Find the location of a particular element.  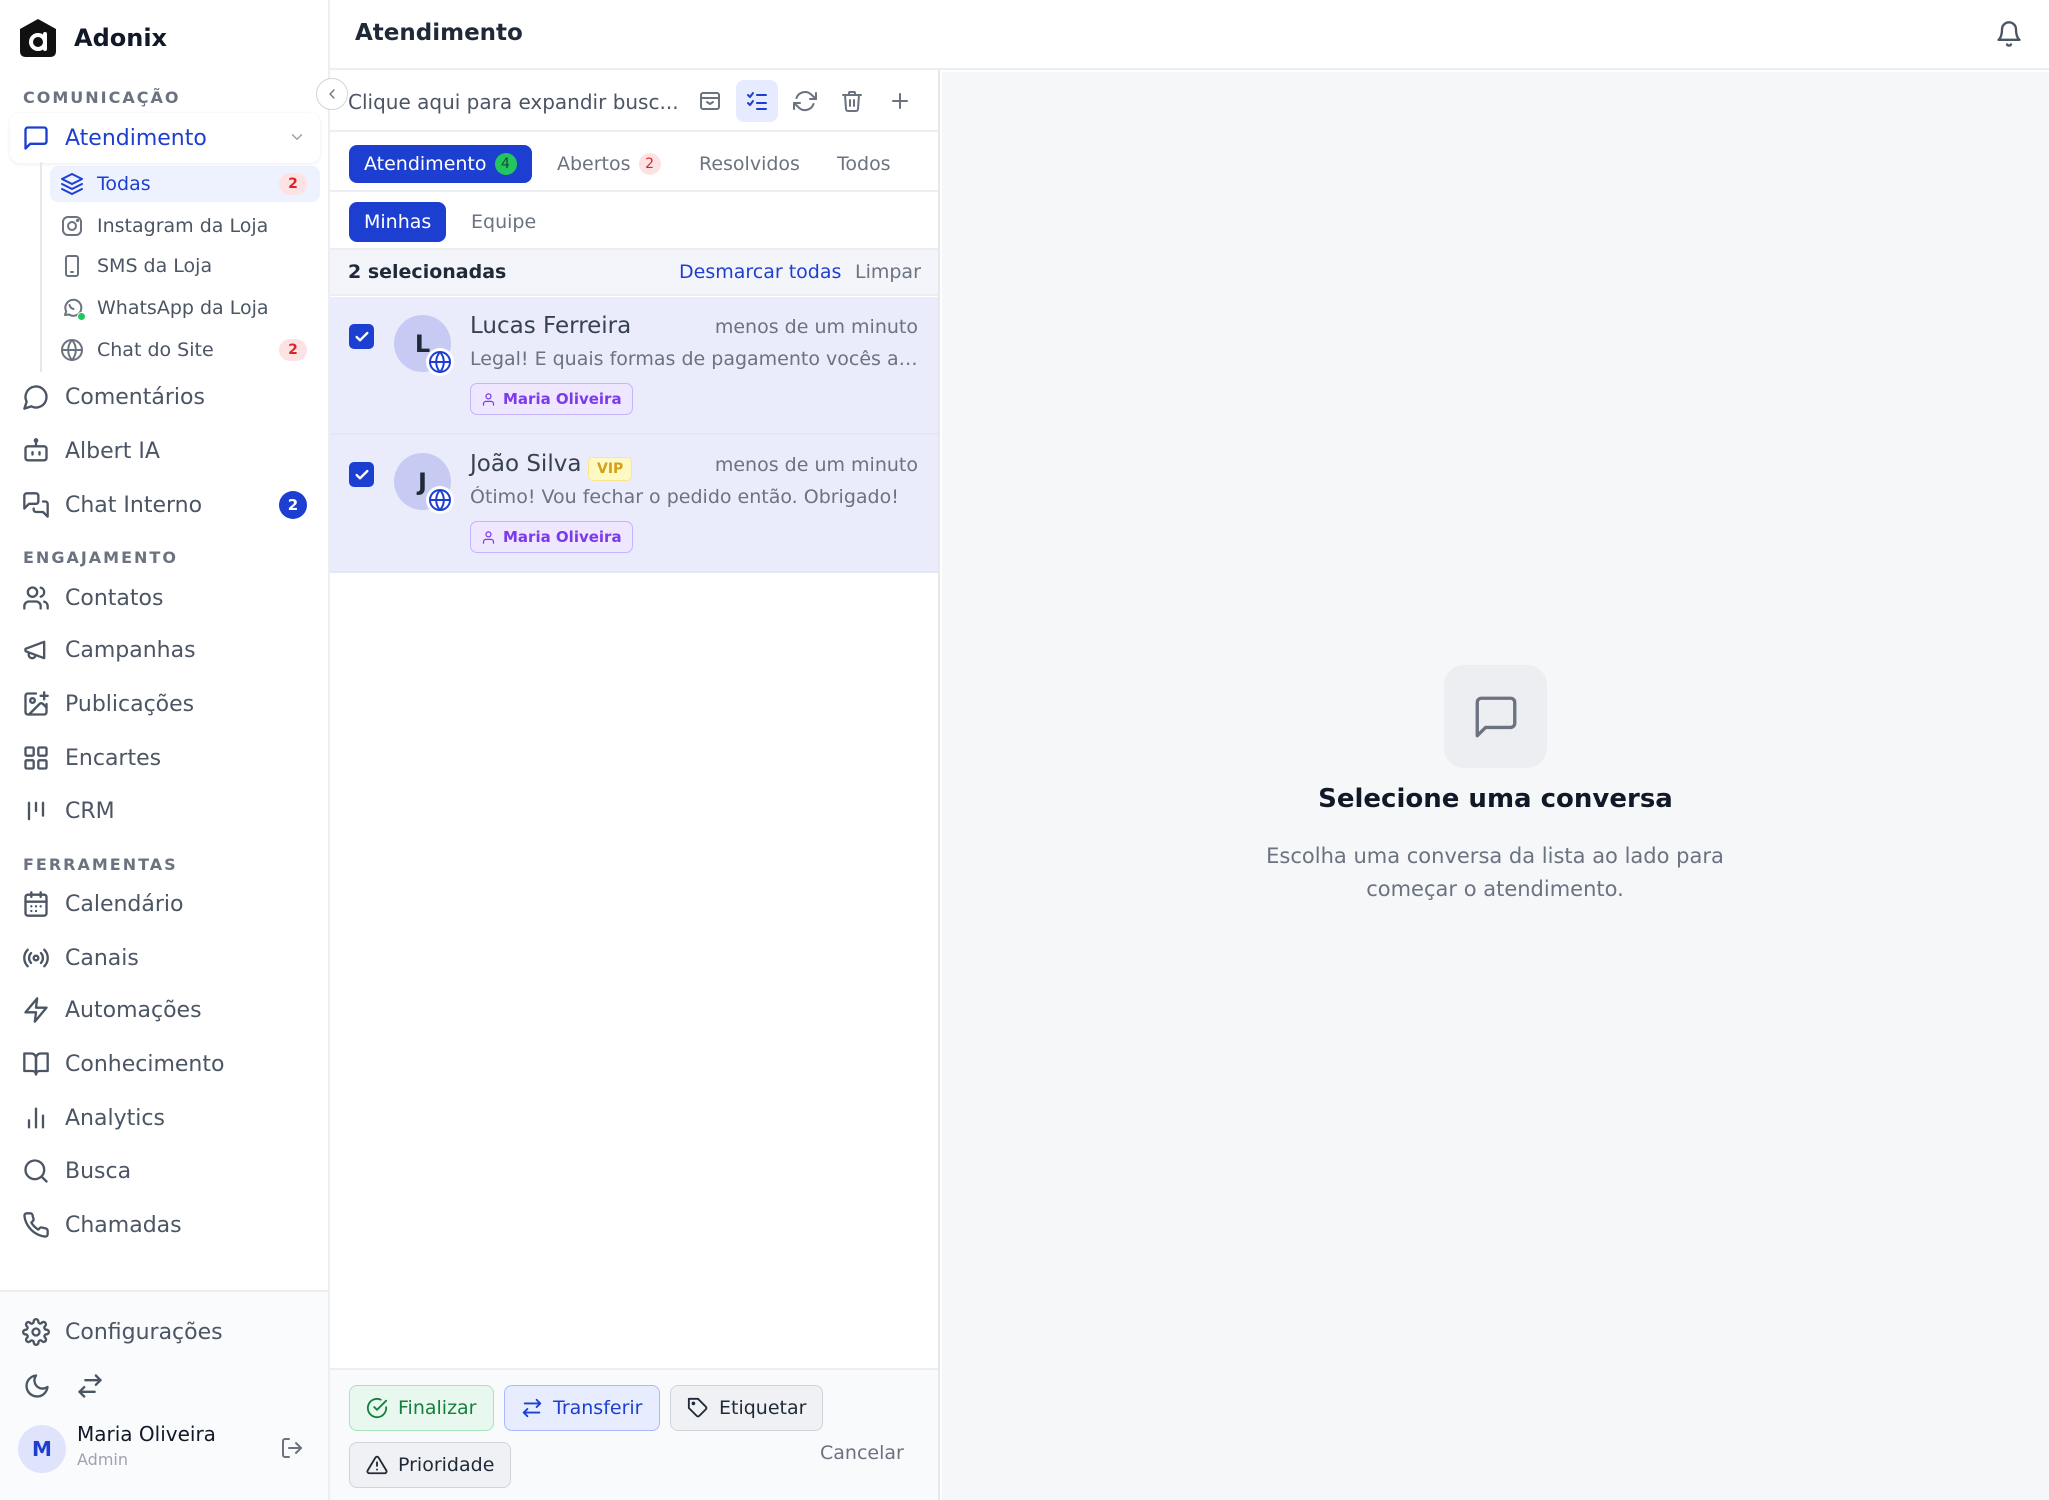

transfer-button: Transferir is located at coordinates (582, 1408).